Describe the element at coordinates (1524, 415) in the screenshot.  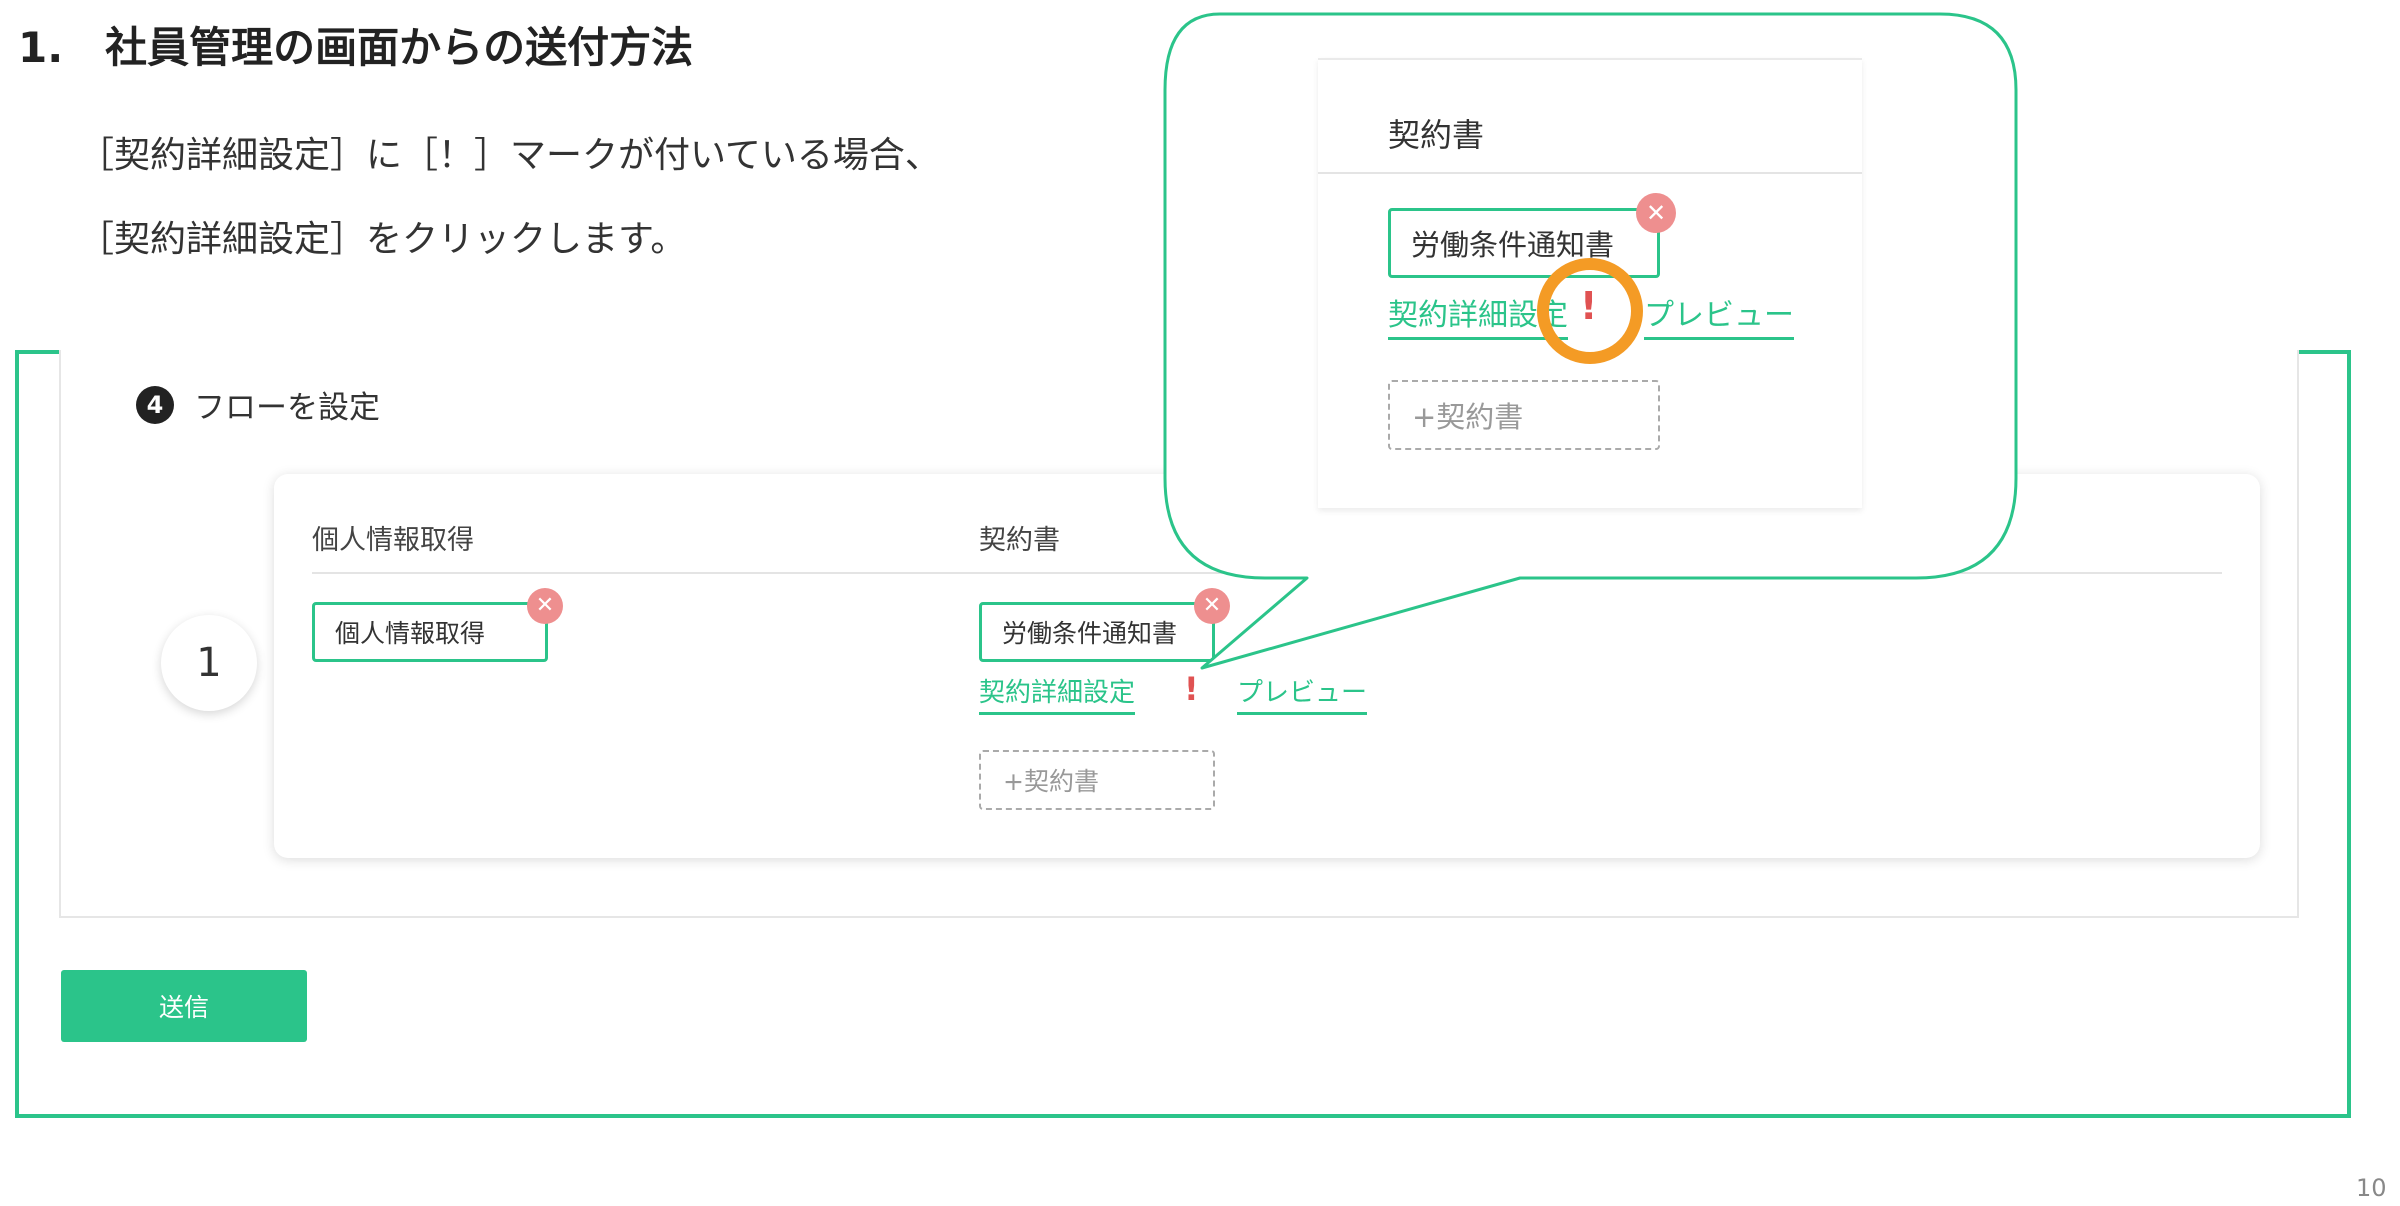
I see `zoom-add-contract-button: +契約書` at that location.